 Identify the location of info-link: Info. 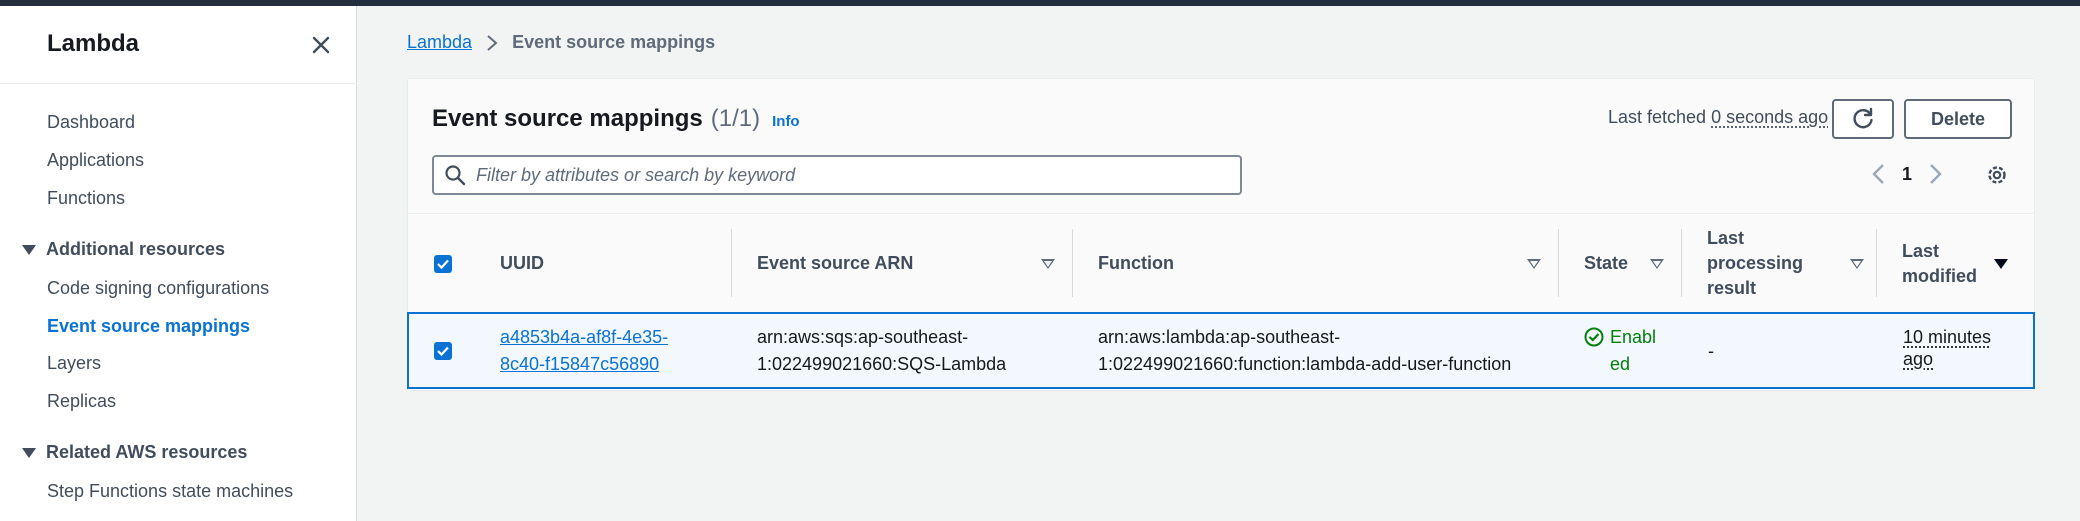
(786, 121).